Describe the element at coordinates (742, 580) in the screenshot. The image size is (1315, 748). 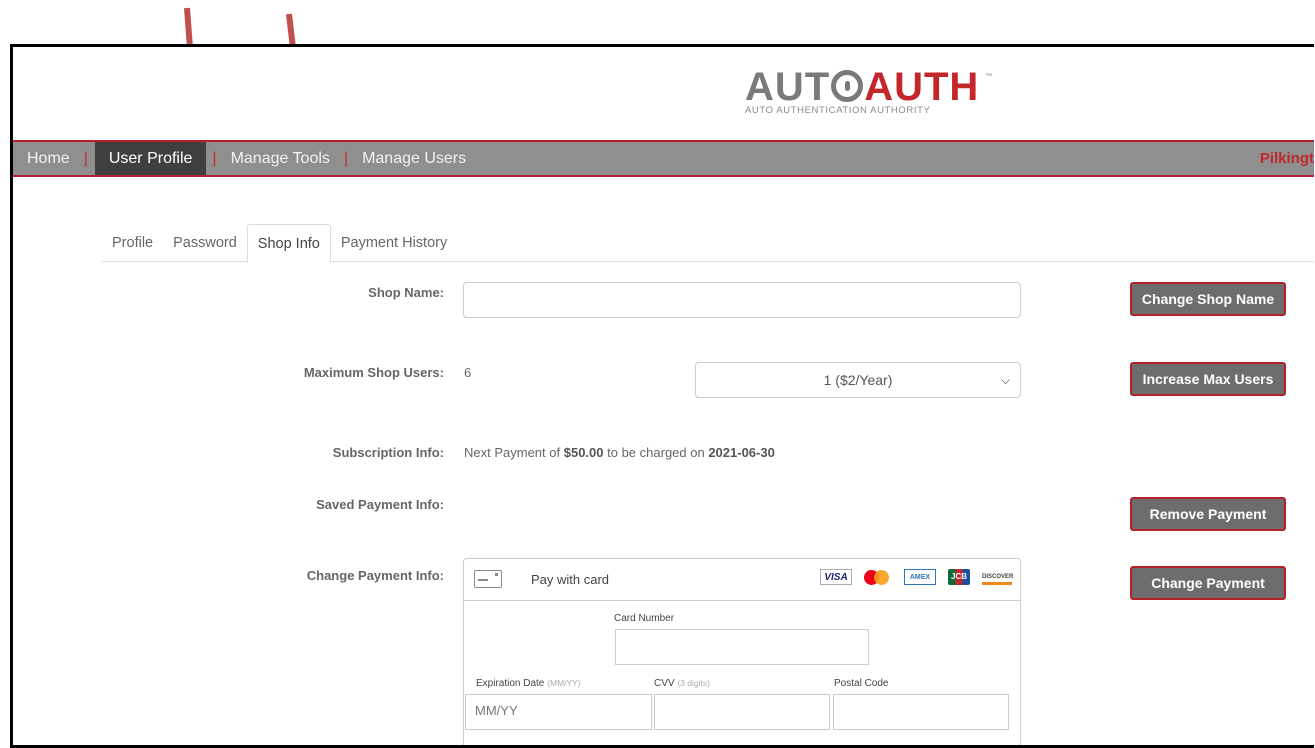
I see `card-form-header: Pay with card VISA AMEX JCB DISCOVER` at that location.